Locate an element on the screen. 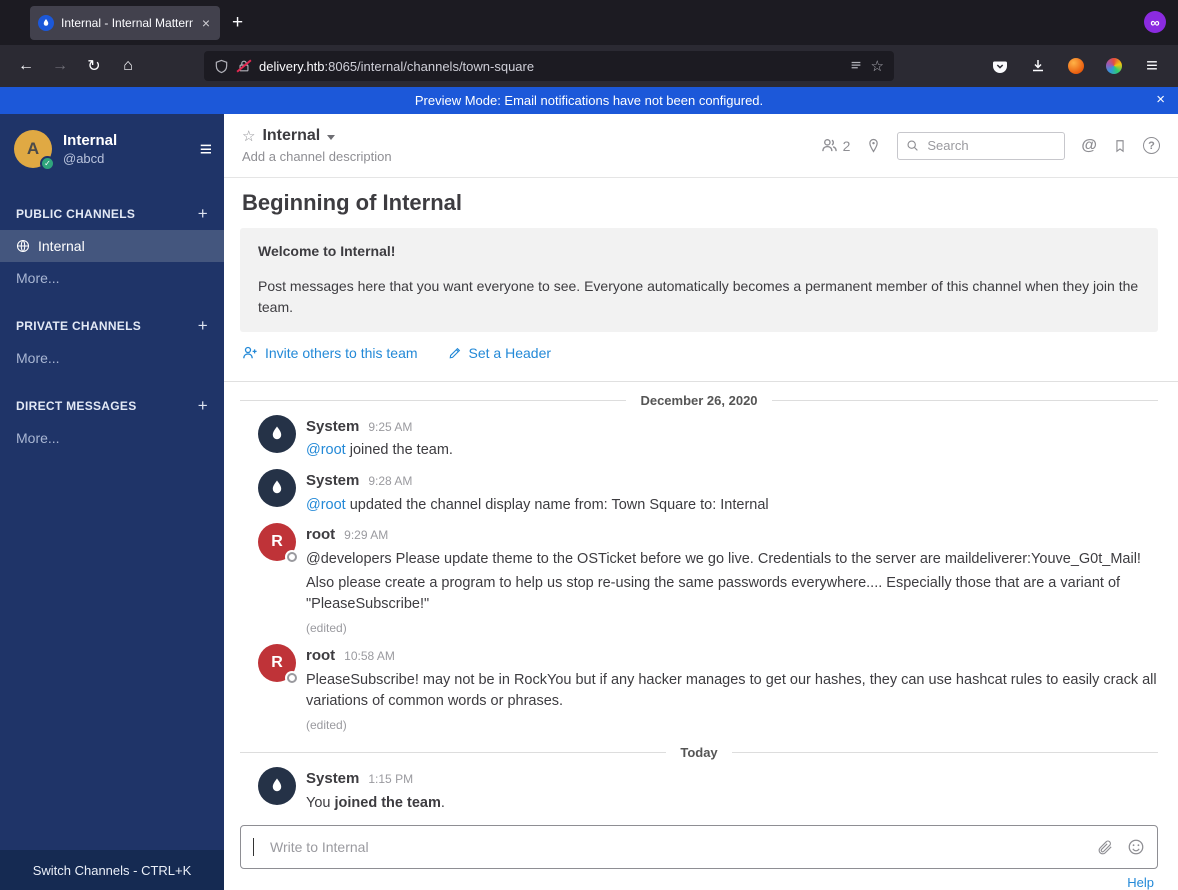 The height and width of the screenshot is (890, 1178). reader-view-icon is located at coordinates (856, 66).